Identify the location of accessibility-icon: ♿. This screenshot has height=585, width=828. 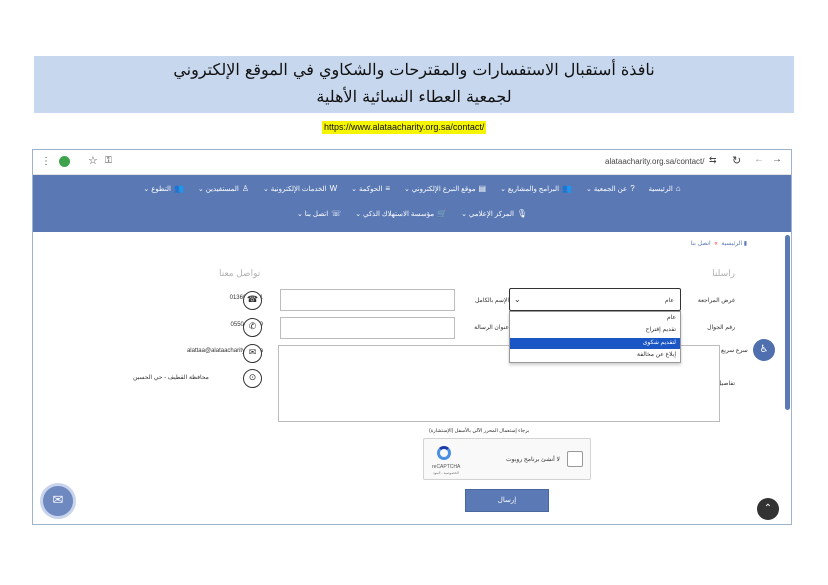
(764, 350).